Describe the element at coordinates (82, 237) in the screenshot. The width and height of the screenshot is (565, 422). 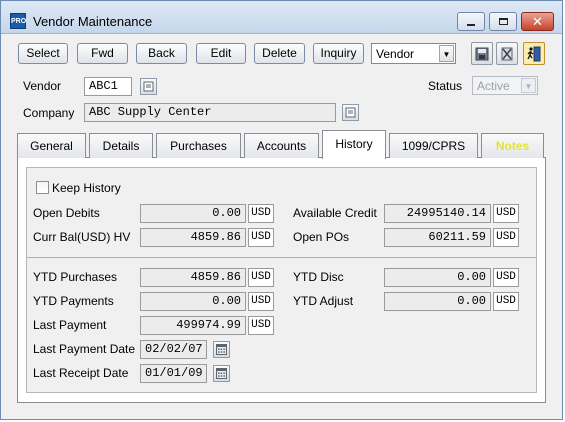
I see `curr-bal-label: Curr Bal(USD) HV` at that location.